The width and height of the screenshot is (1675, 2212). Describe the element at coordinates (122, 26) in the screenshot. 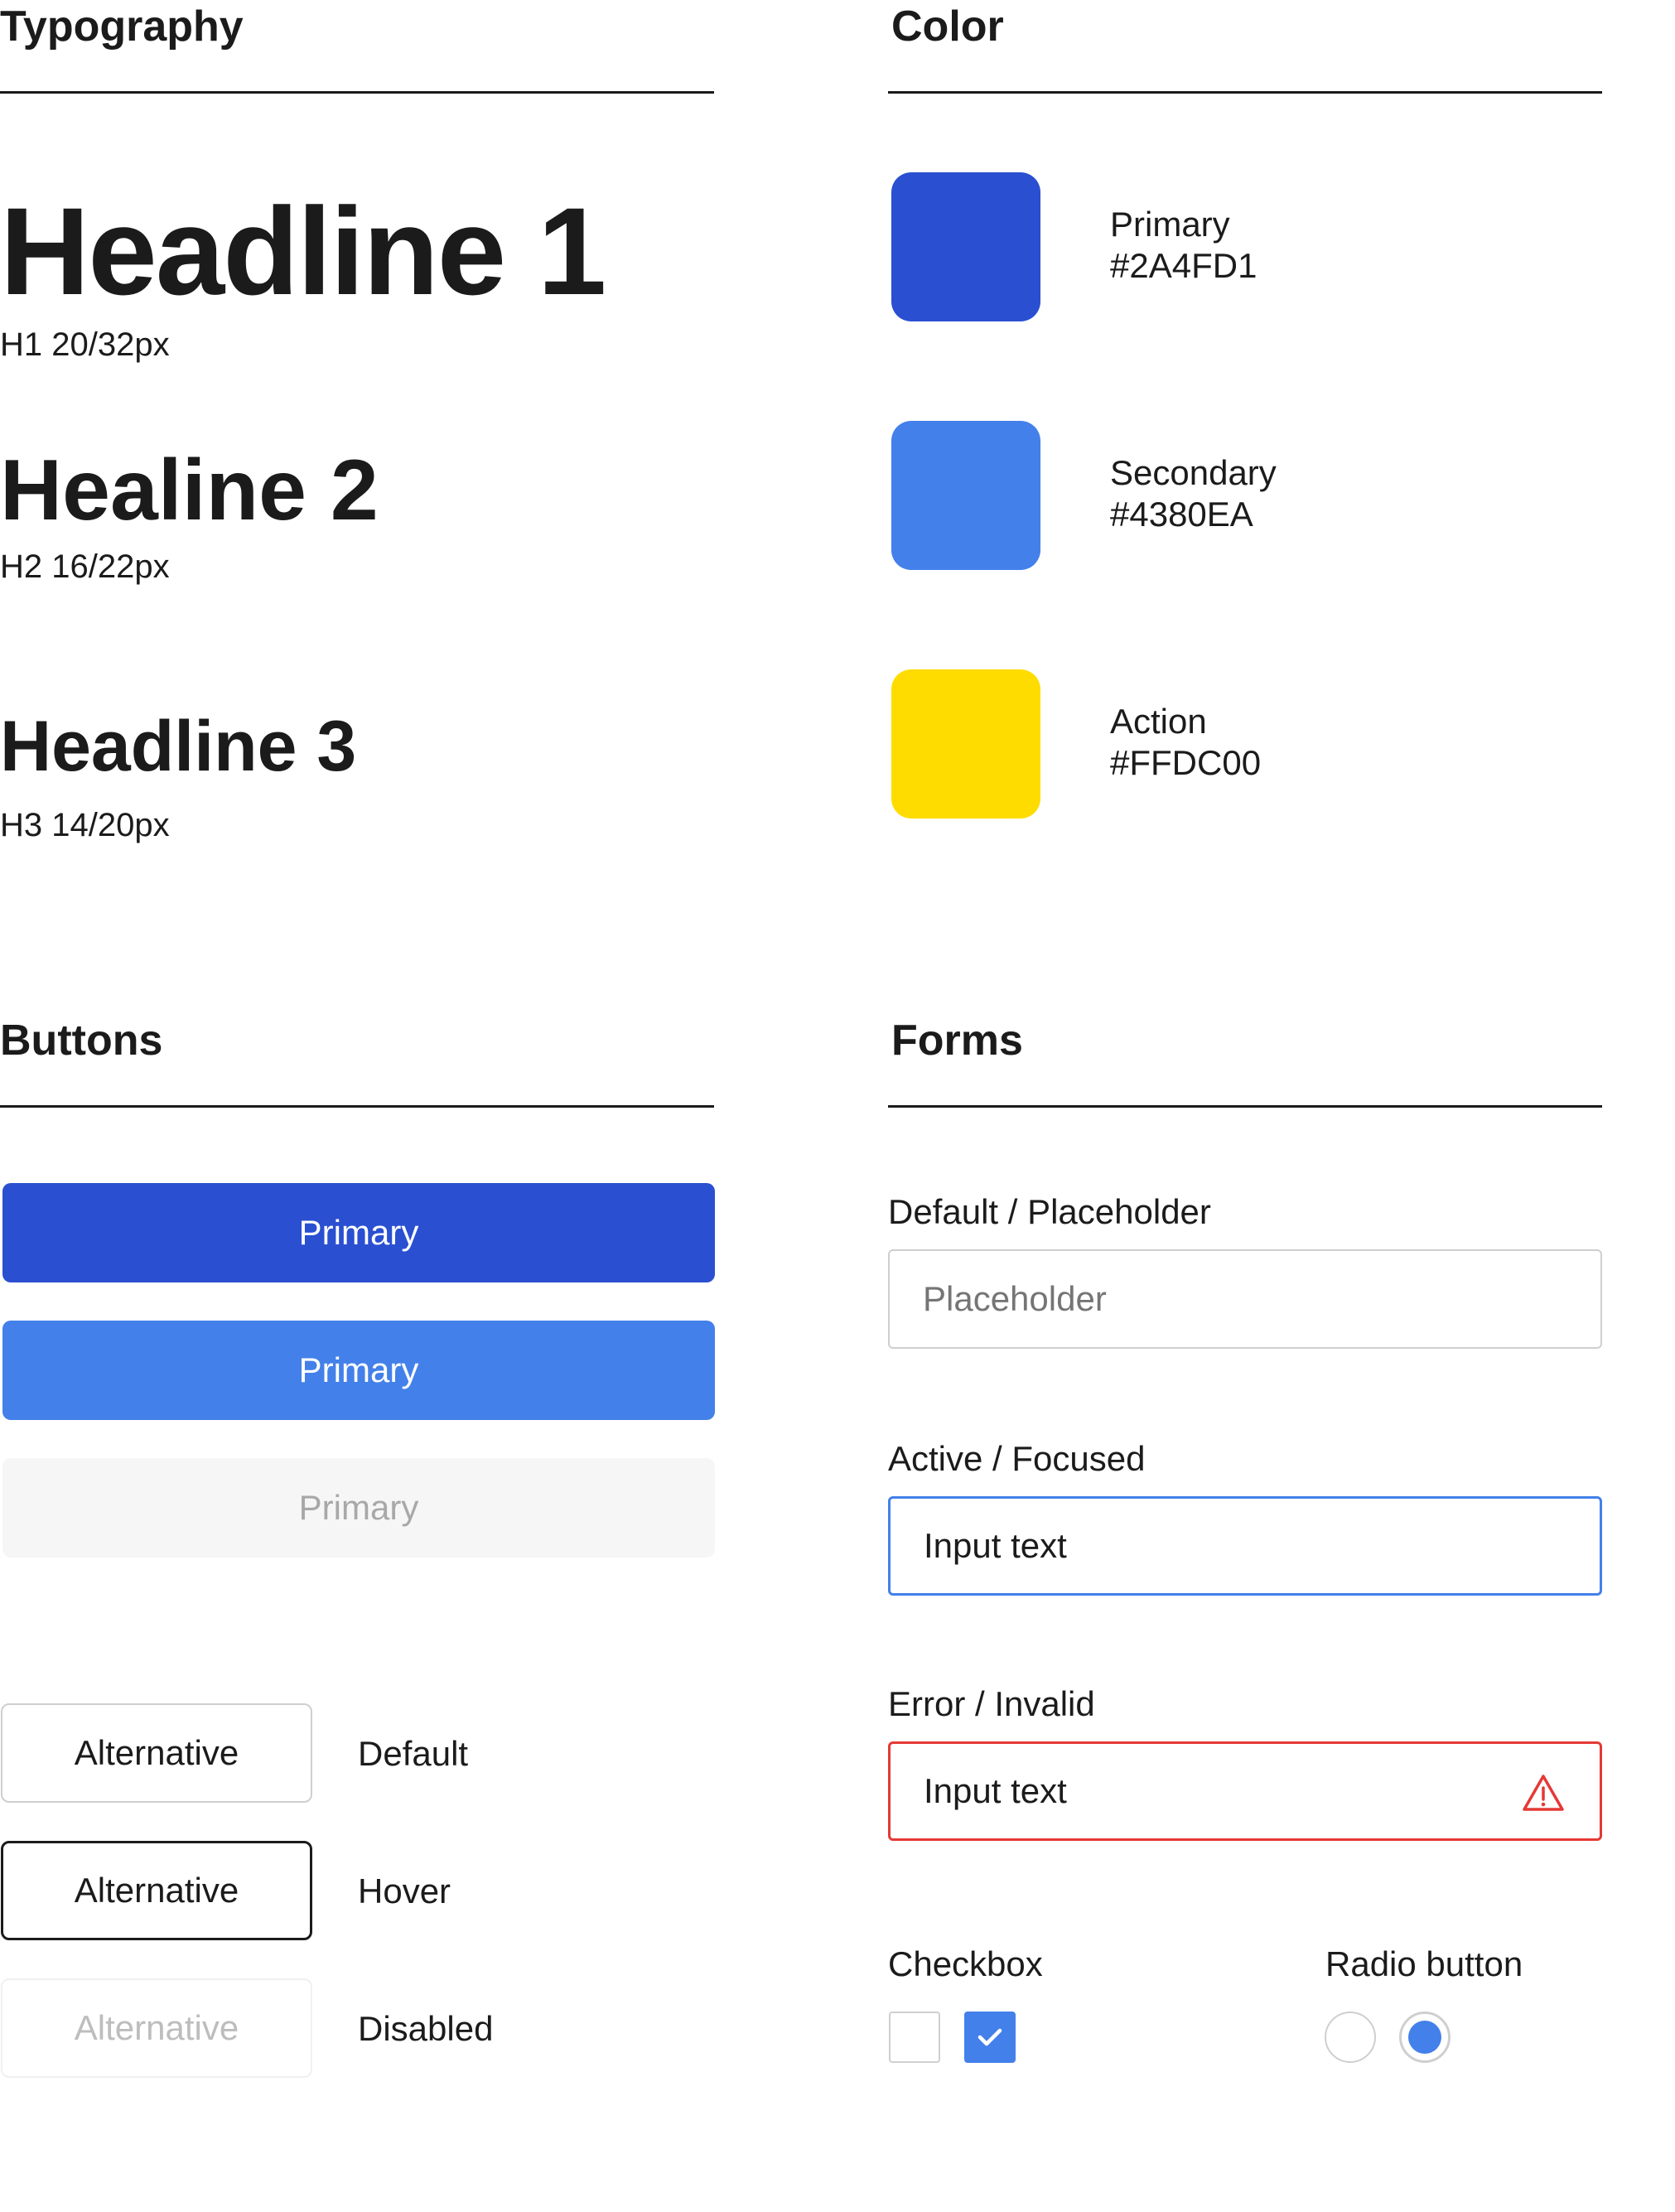

I see `typography-title: Typography` at that location.